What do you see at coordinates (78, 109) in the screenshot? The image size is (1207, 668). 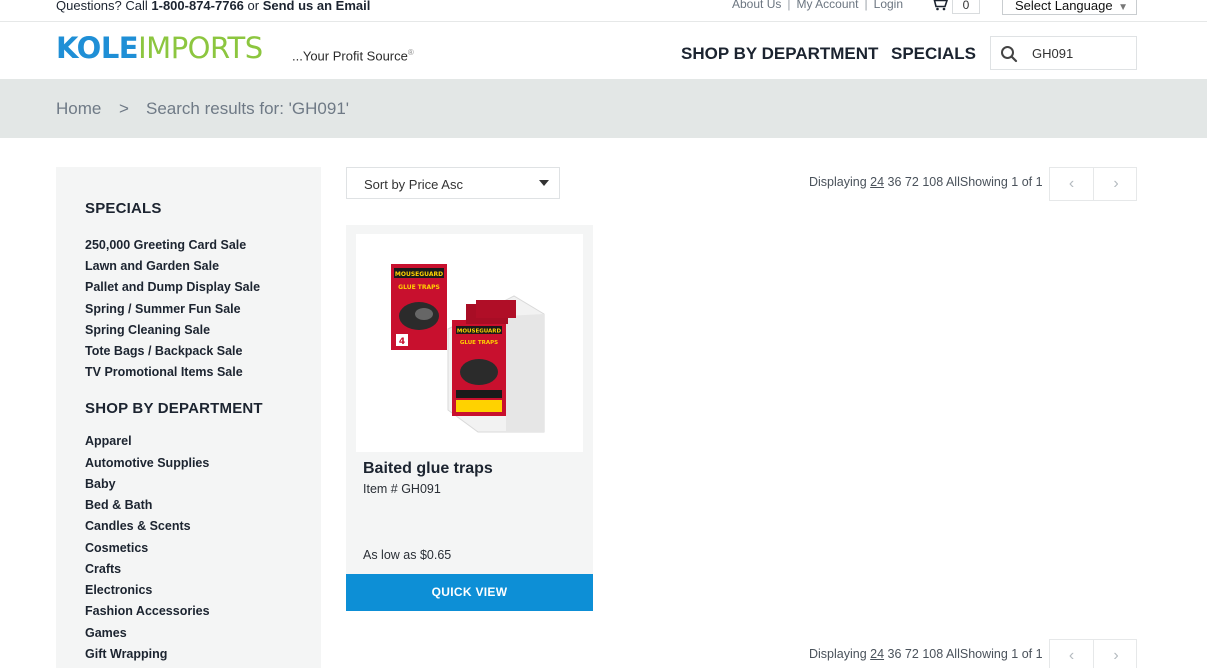 I see `breadcrumb-home: Home` at bounding box center [78, 109].